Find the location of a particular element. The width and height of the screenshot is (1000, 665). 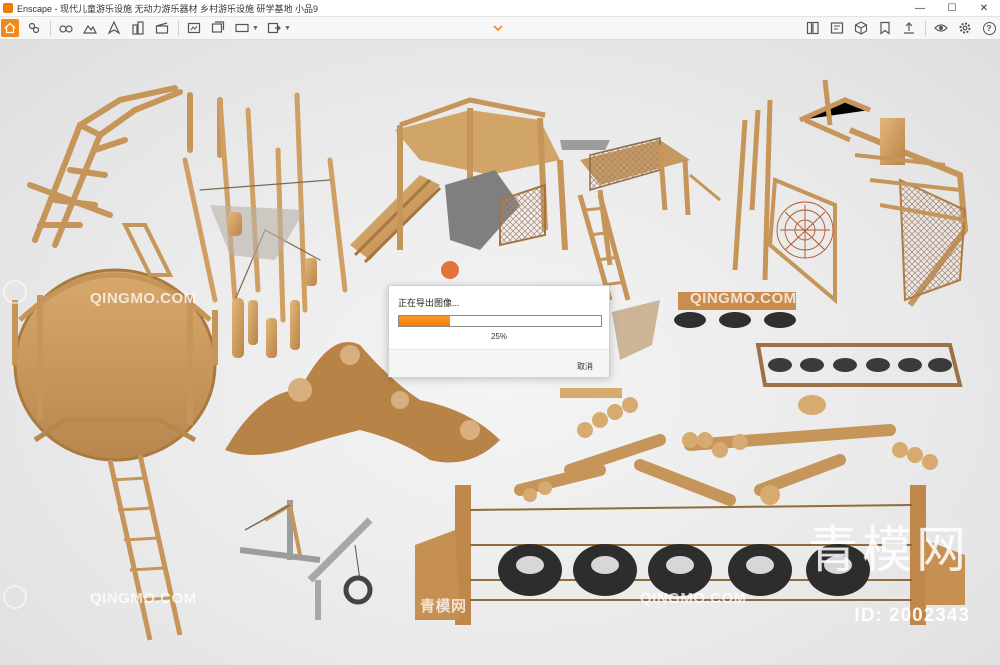

swing-frames is located at coordinates (306, 560).